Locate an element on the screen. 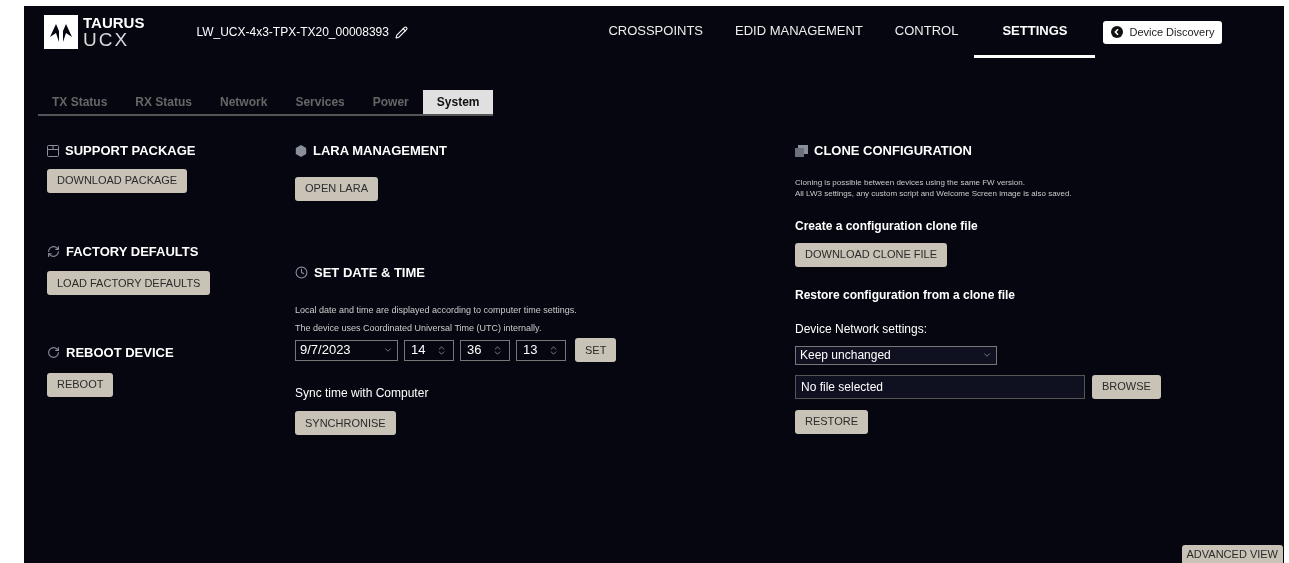  restore-button: RESTORE is located at coordinates (831, 421).